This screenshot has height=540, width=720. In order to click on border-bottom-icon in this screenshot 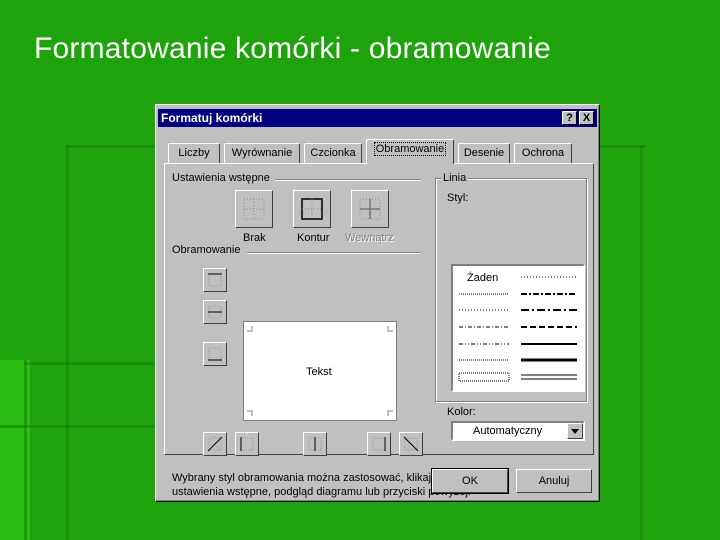, I will do `click(215, 354)`.